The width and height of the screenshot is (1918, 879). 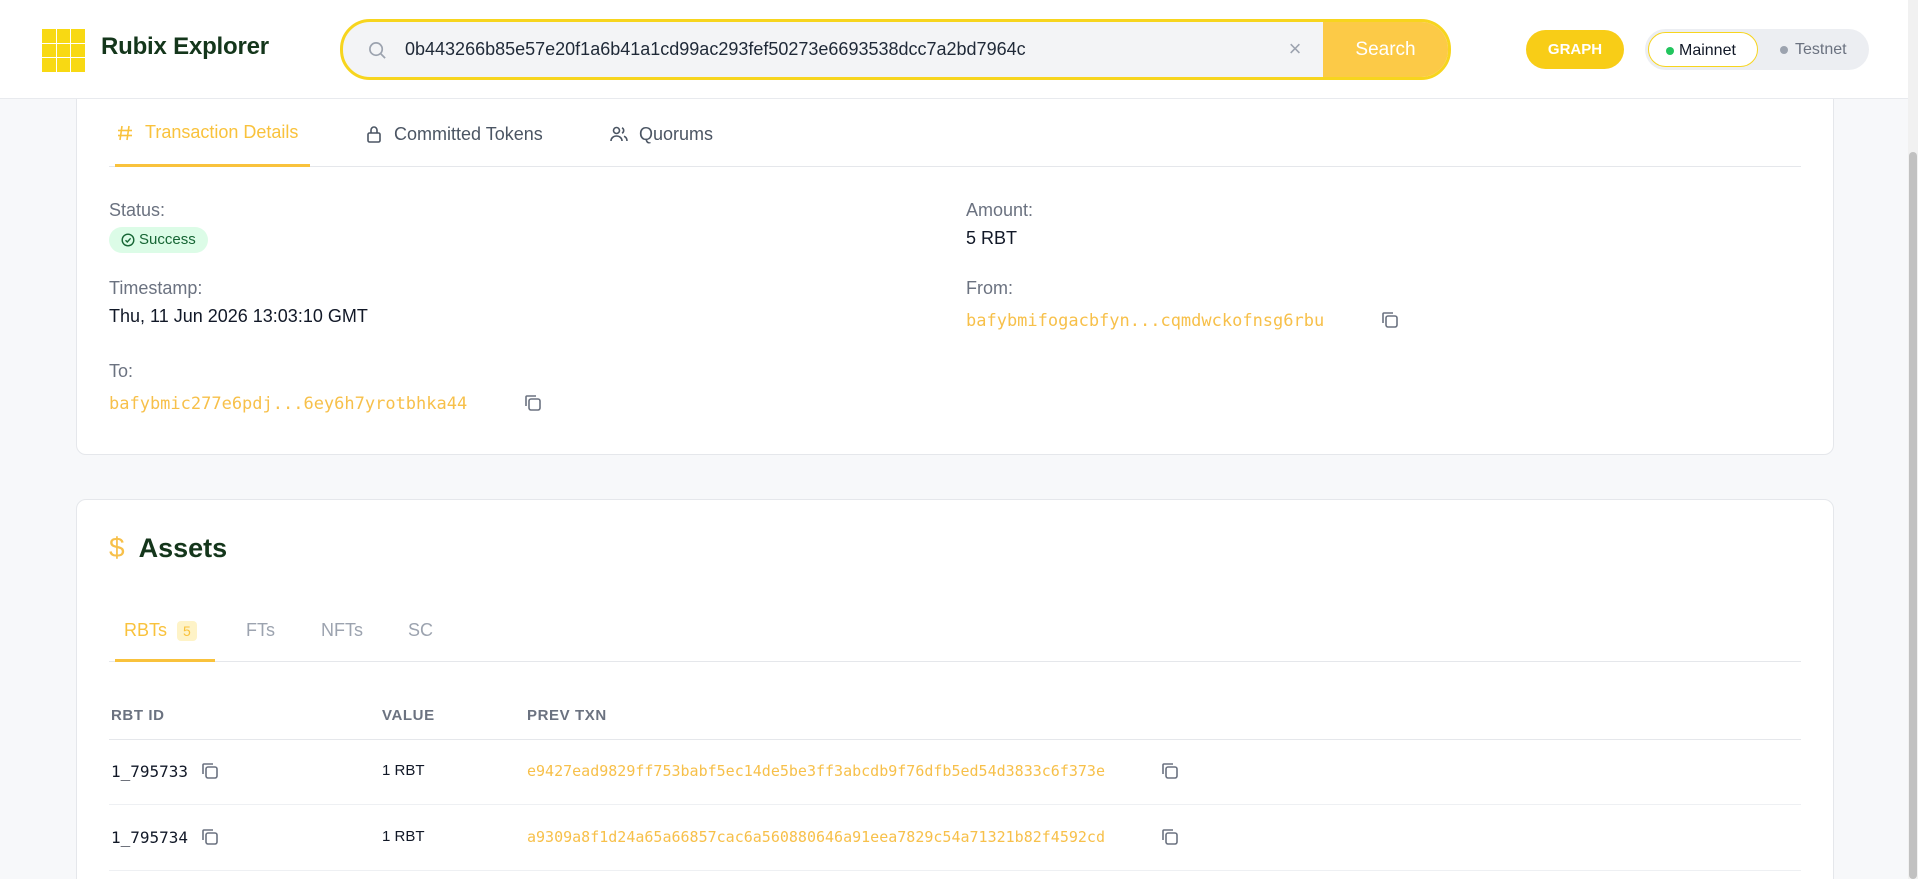 I want to click on status-value: Success, so click(x=167, y=239).